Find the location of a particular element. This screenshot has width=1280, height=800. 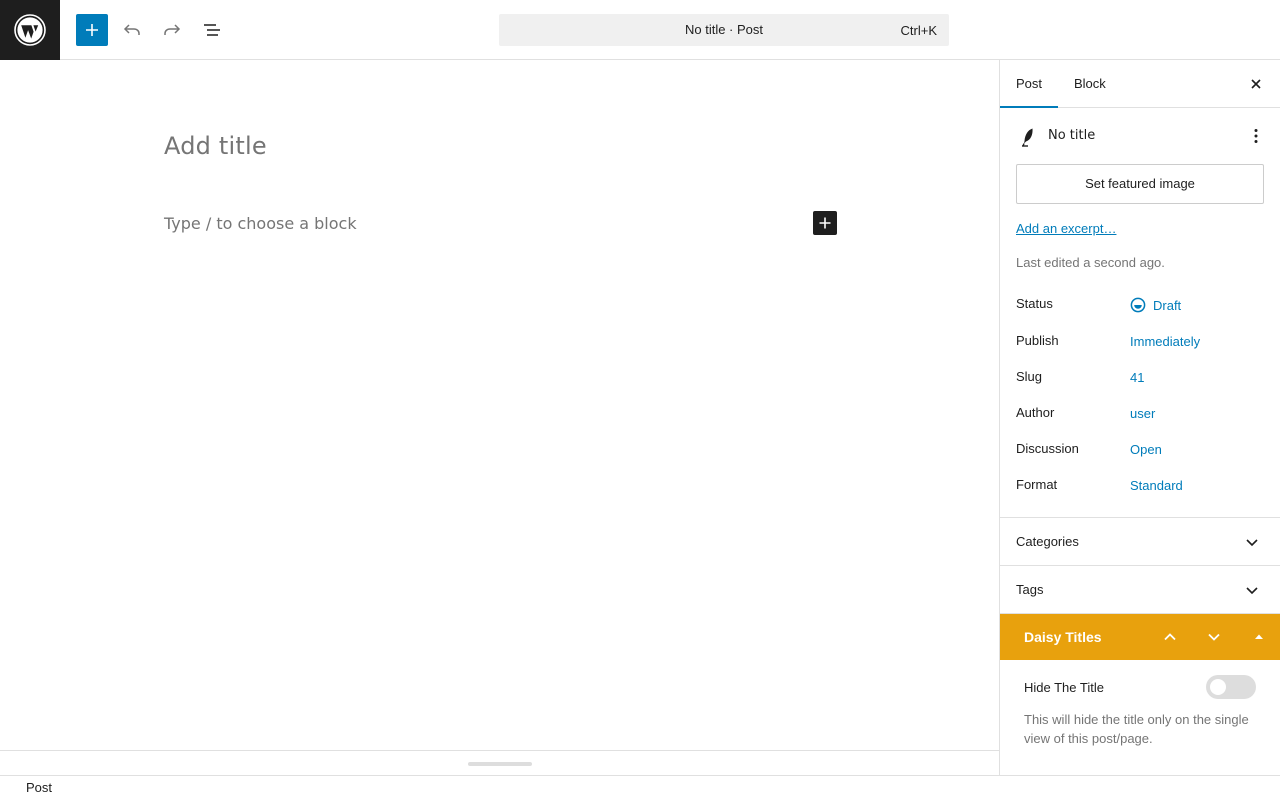

draft-status-icon is located at coordinates (1138, 305).